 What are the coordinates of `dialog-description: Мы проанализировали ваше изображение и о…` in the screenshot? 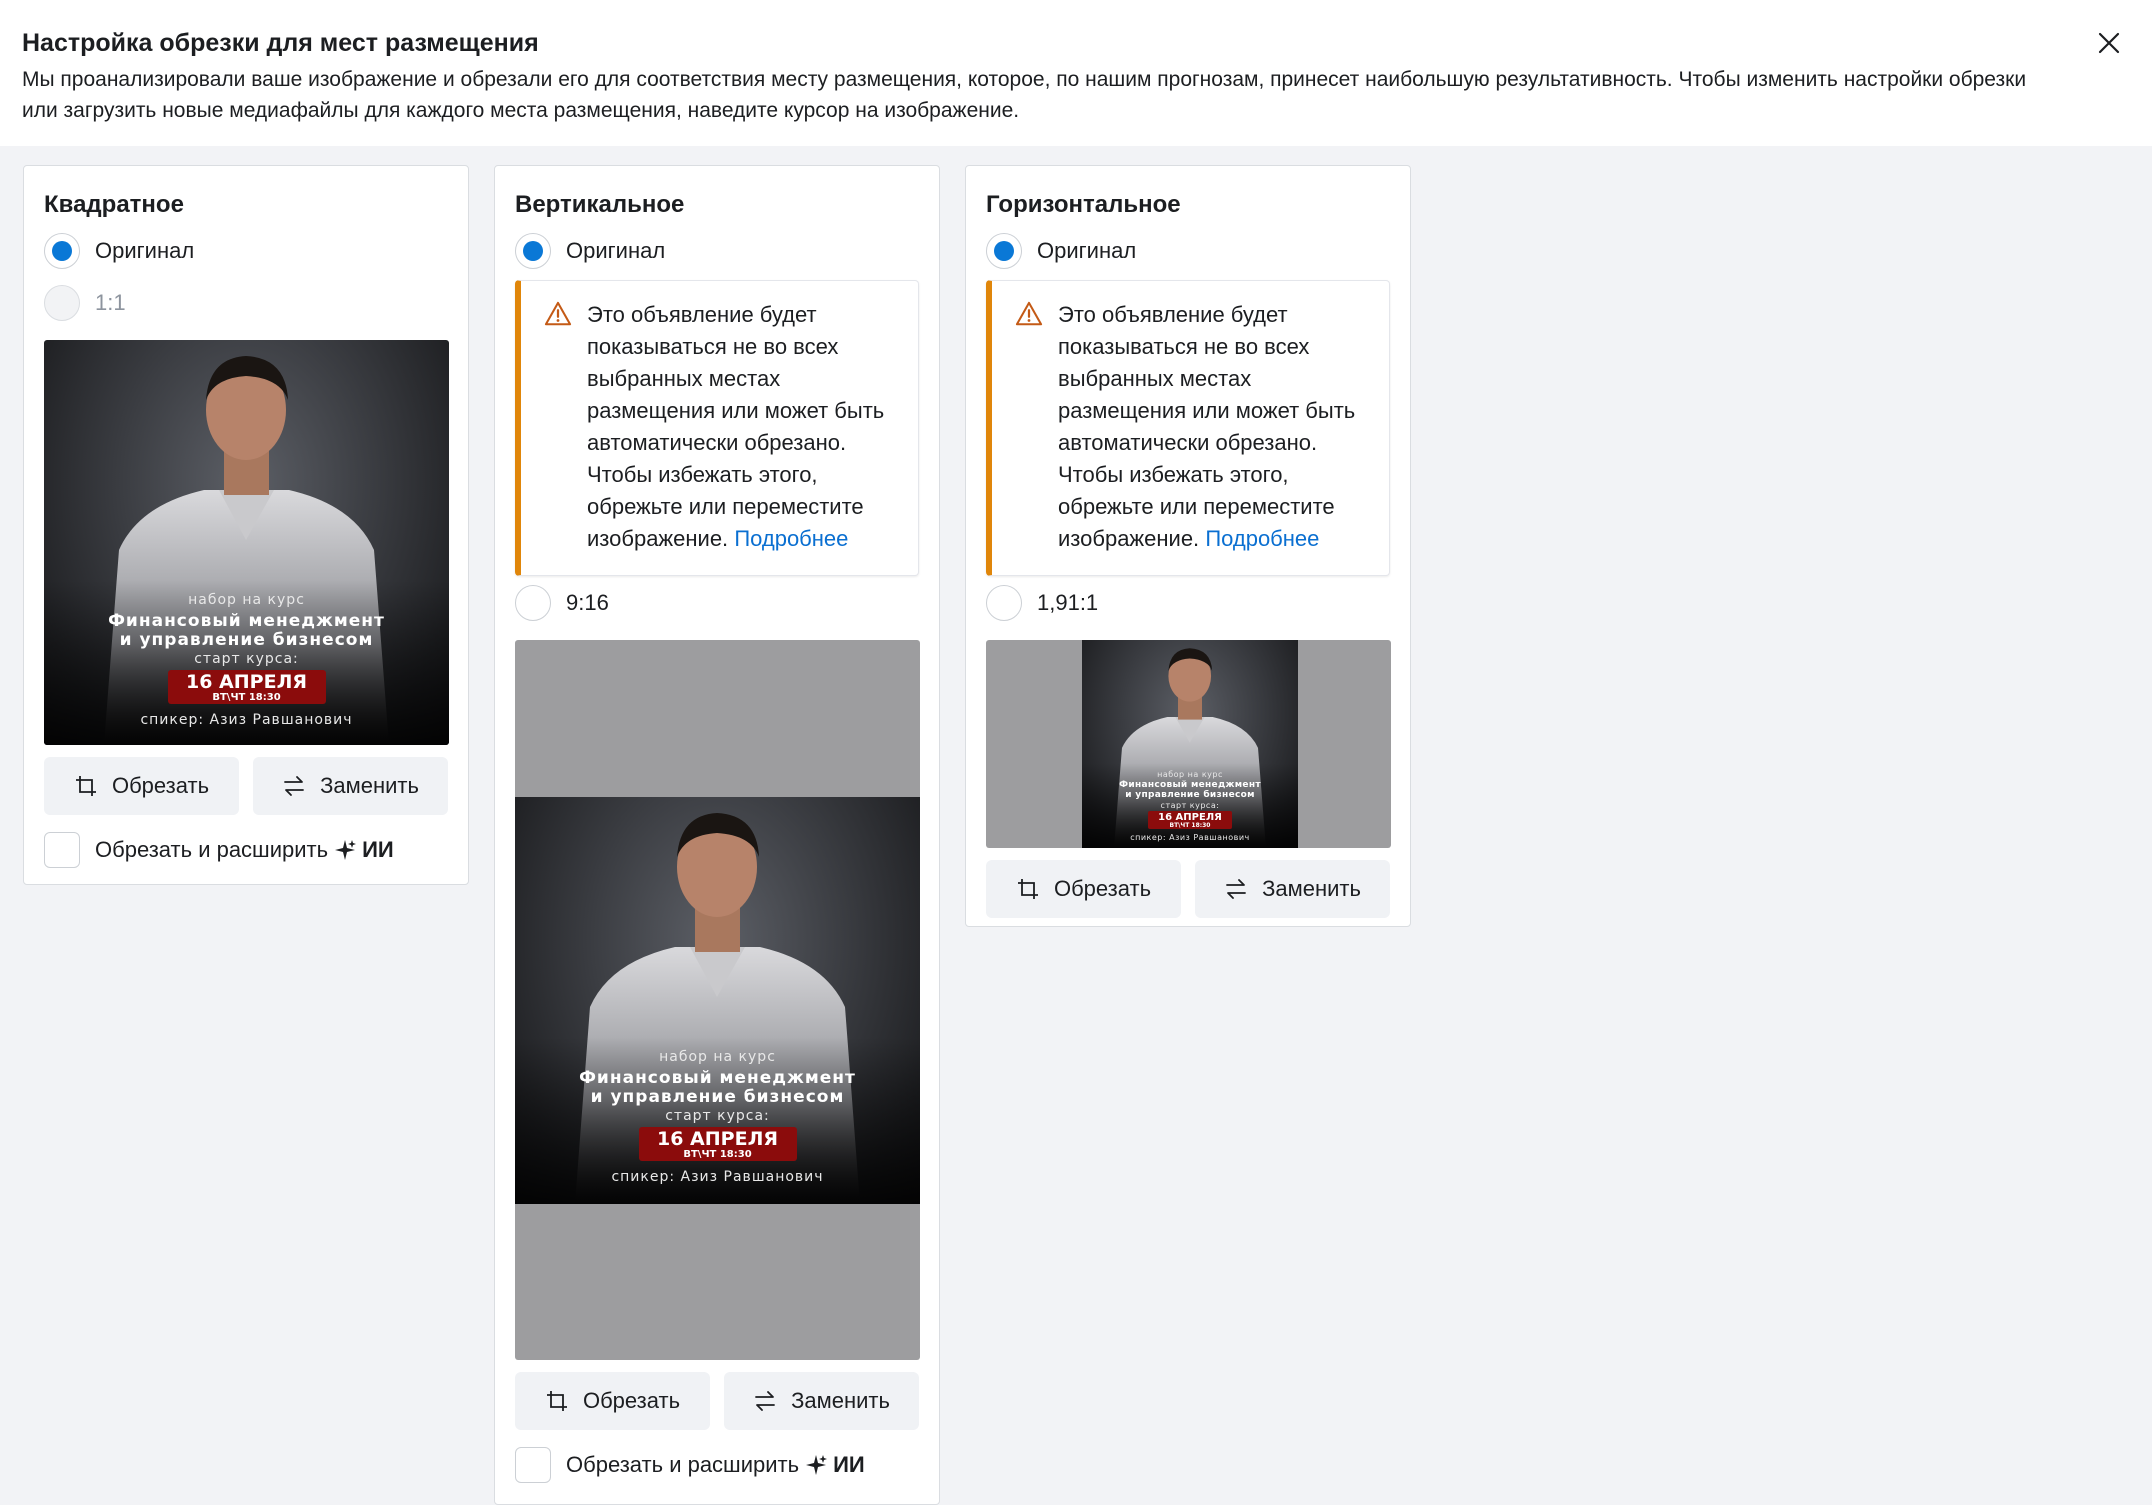 It's located at (1024, 95).